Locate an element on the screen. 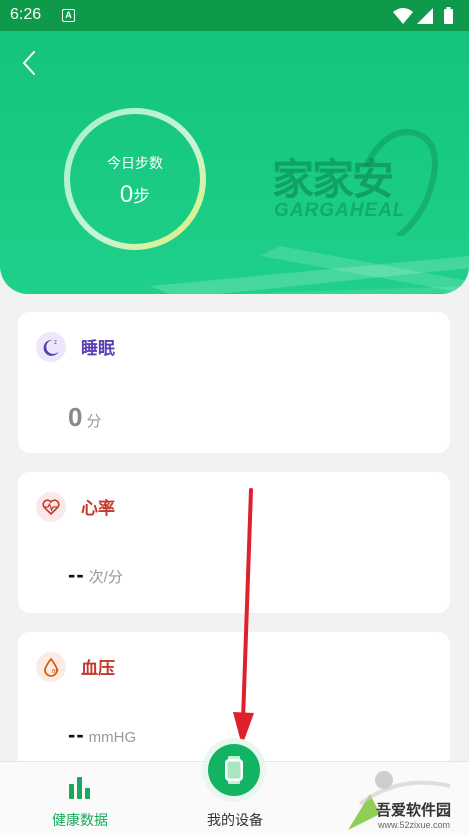  moon-icon: z is located at coordinates (51, 347).